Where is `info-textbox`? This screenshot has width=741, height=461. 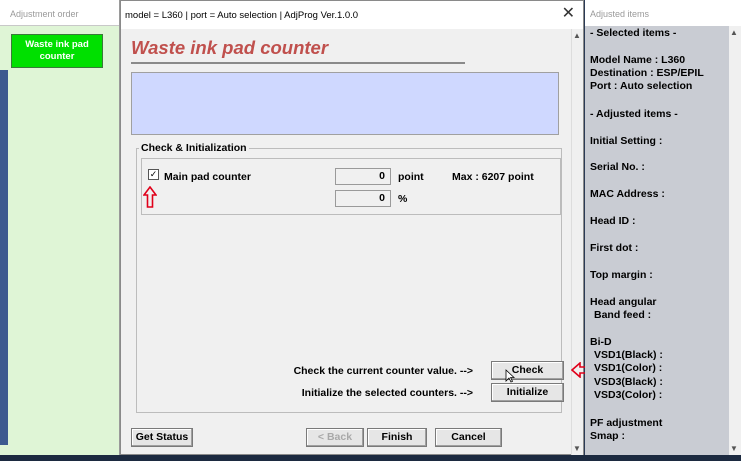 info-textbox is located at coordinates (345, 103).